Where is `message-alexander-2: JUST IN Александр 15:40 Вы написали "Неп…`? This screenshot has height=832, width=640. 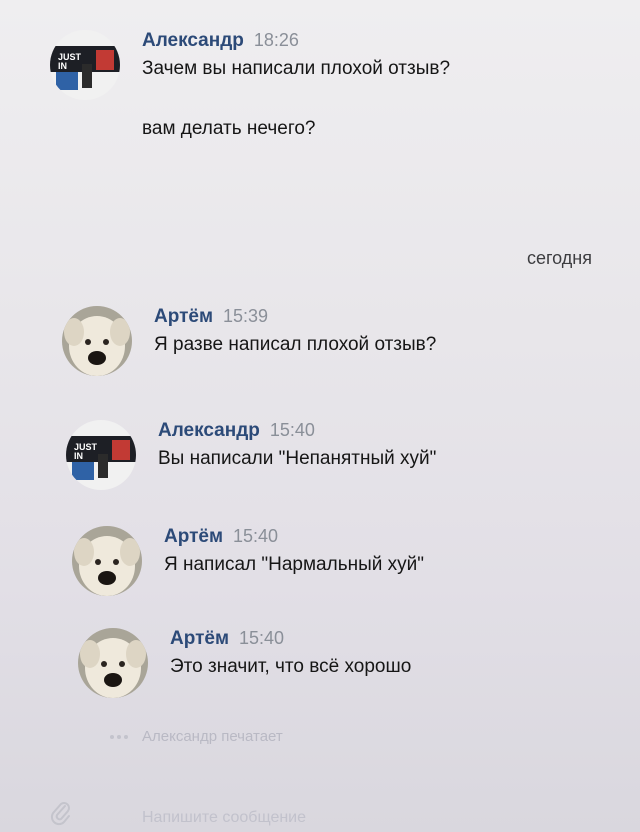 message-alexander-2: JUST IN Александр 15:40 Вы написали "Неп… is located at coordinates (251, 455).